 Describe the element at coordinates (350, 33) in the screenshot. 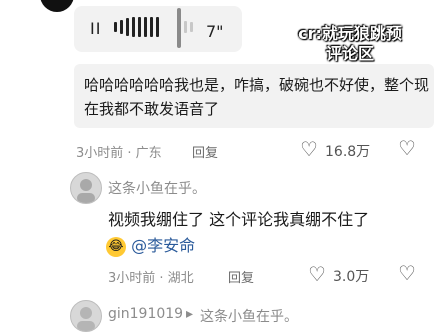

I see `watermark-line1: cr:就玩狼跳预` at that location.